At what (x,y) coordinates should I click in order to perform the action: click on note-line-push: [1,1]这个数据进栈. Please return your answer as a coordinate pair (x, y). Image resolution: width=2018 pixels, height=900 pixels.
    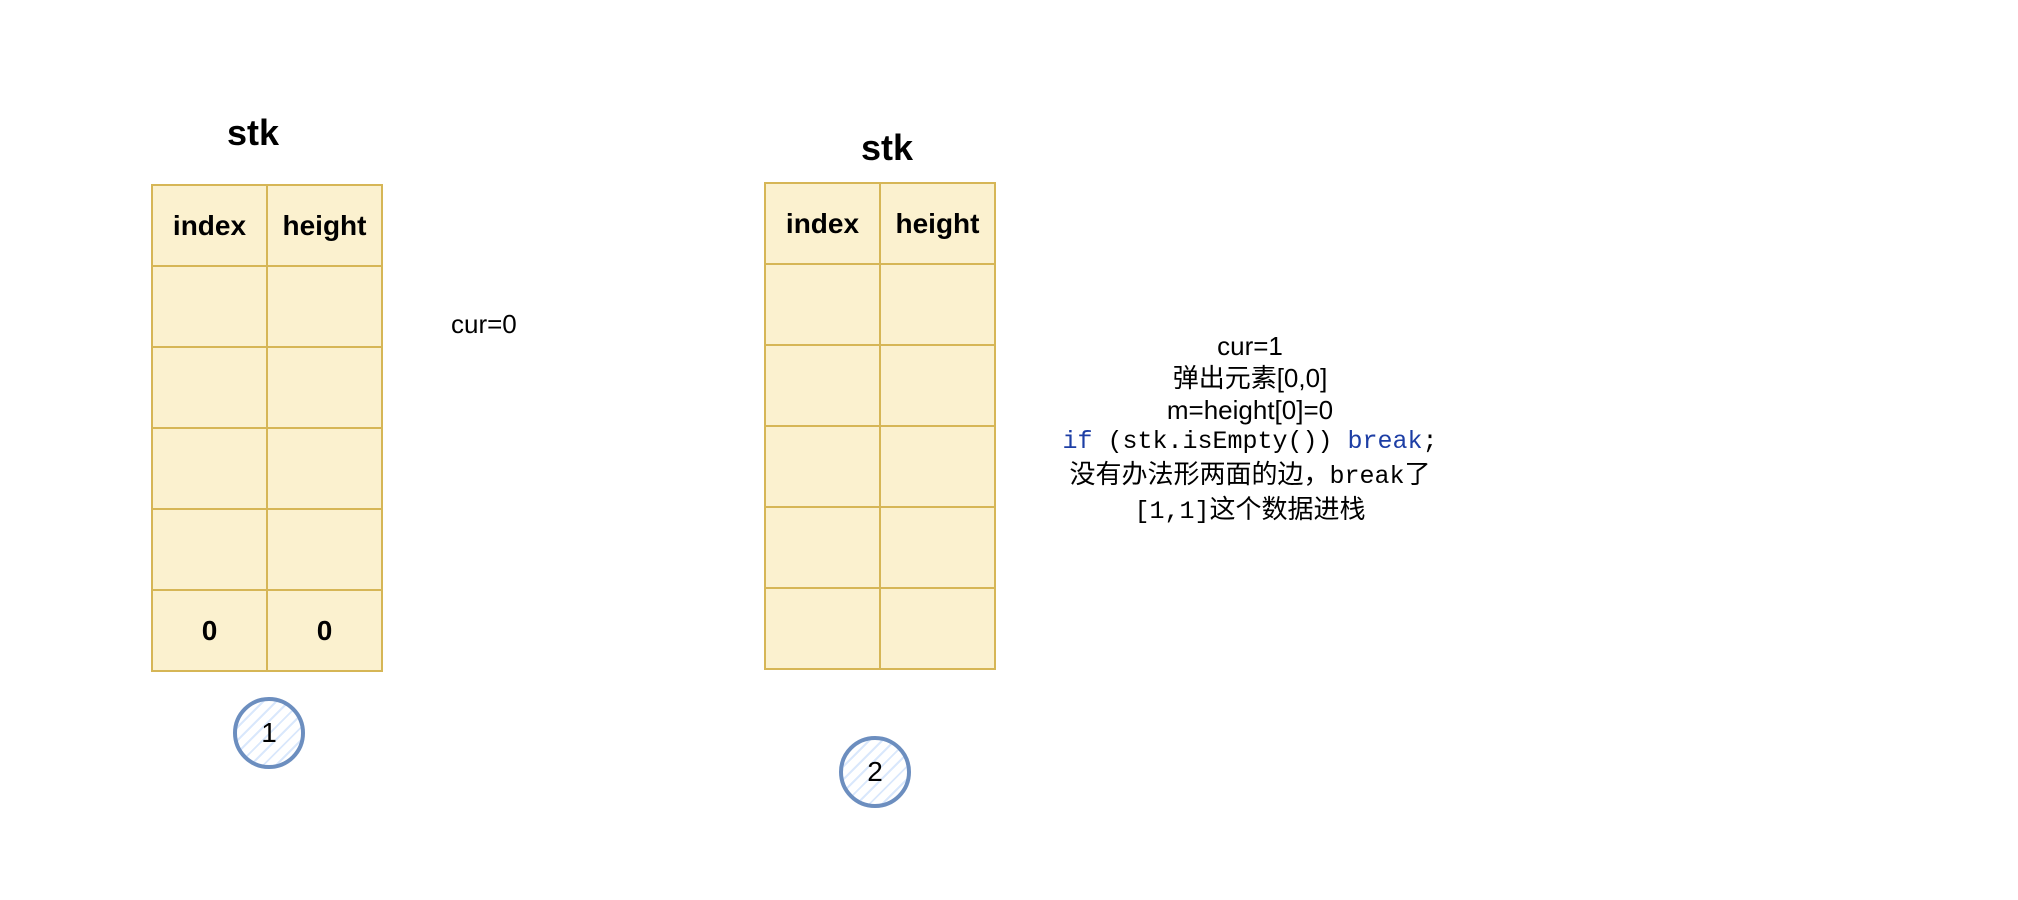
    Looking at the image, I should click on (1250, 510).